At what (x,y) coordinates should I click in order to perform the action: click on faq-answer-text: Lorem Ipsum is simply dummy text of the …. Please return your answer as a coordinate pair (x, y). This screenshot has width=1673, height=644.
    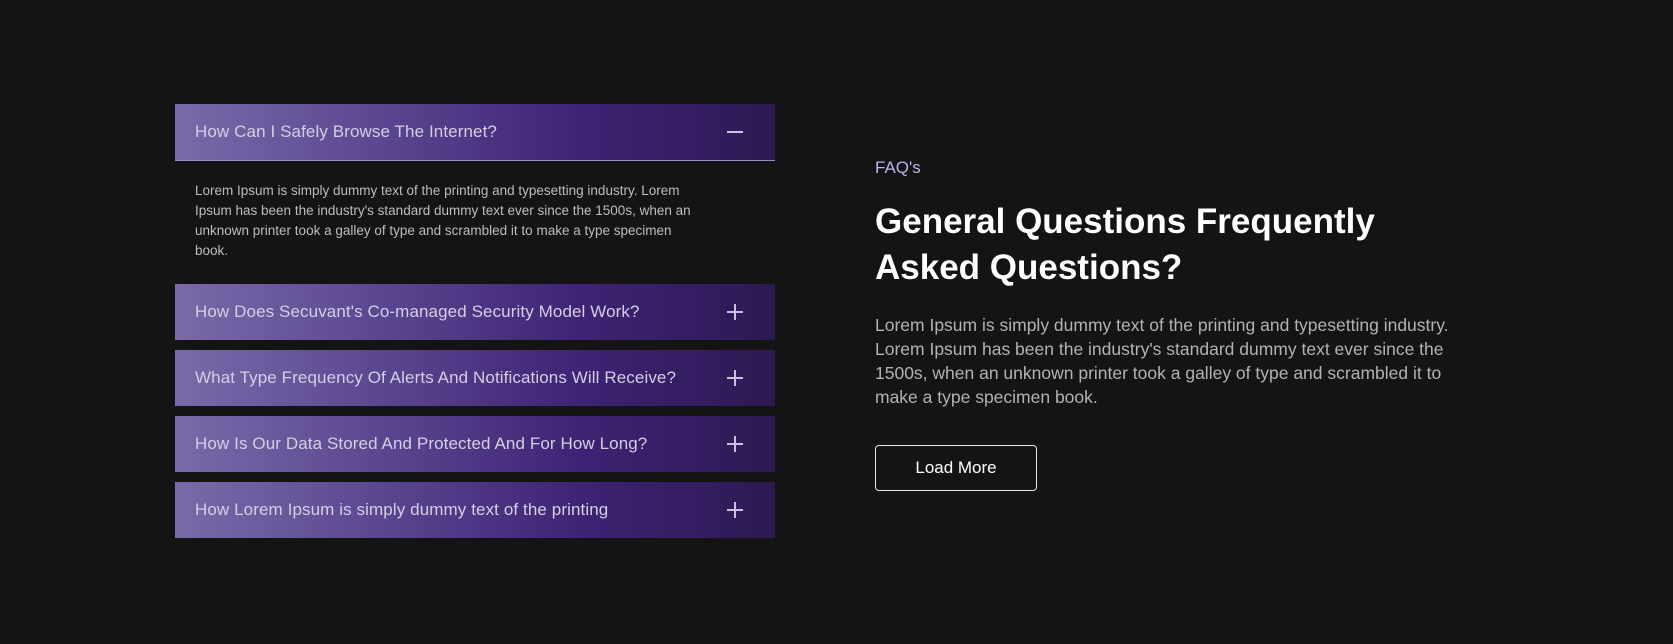
    Looking at the image, I should click on (443, 220).